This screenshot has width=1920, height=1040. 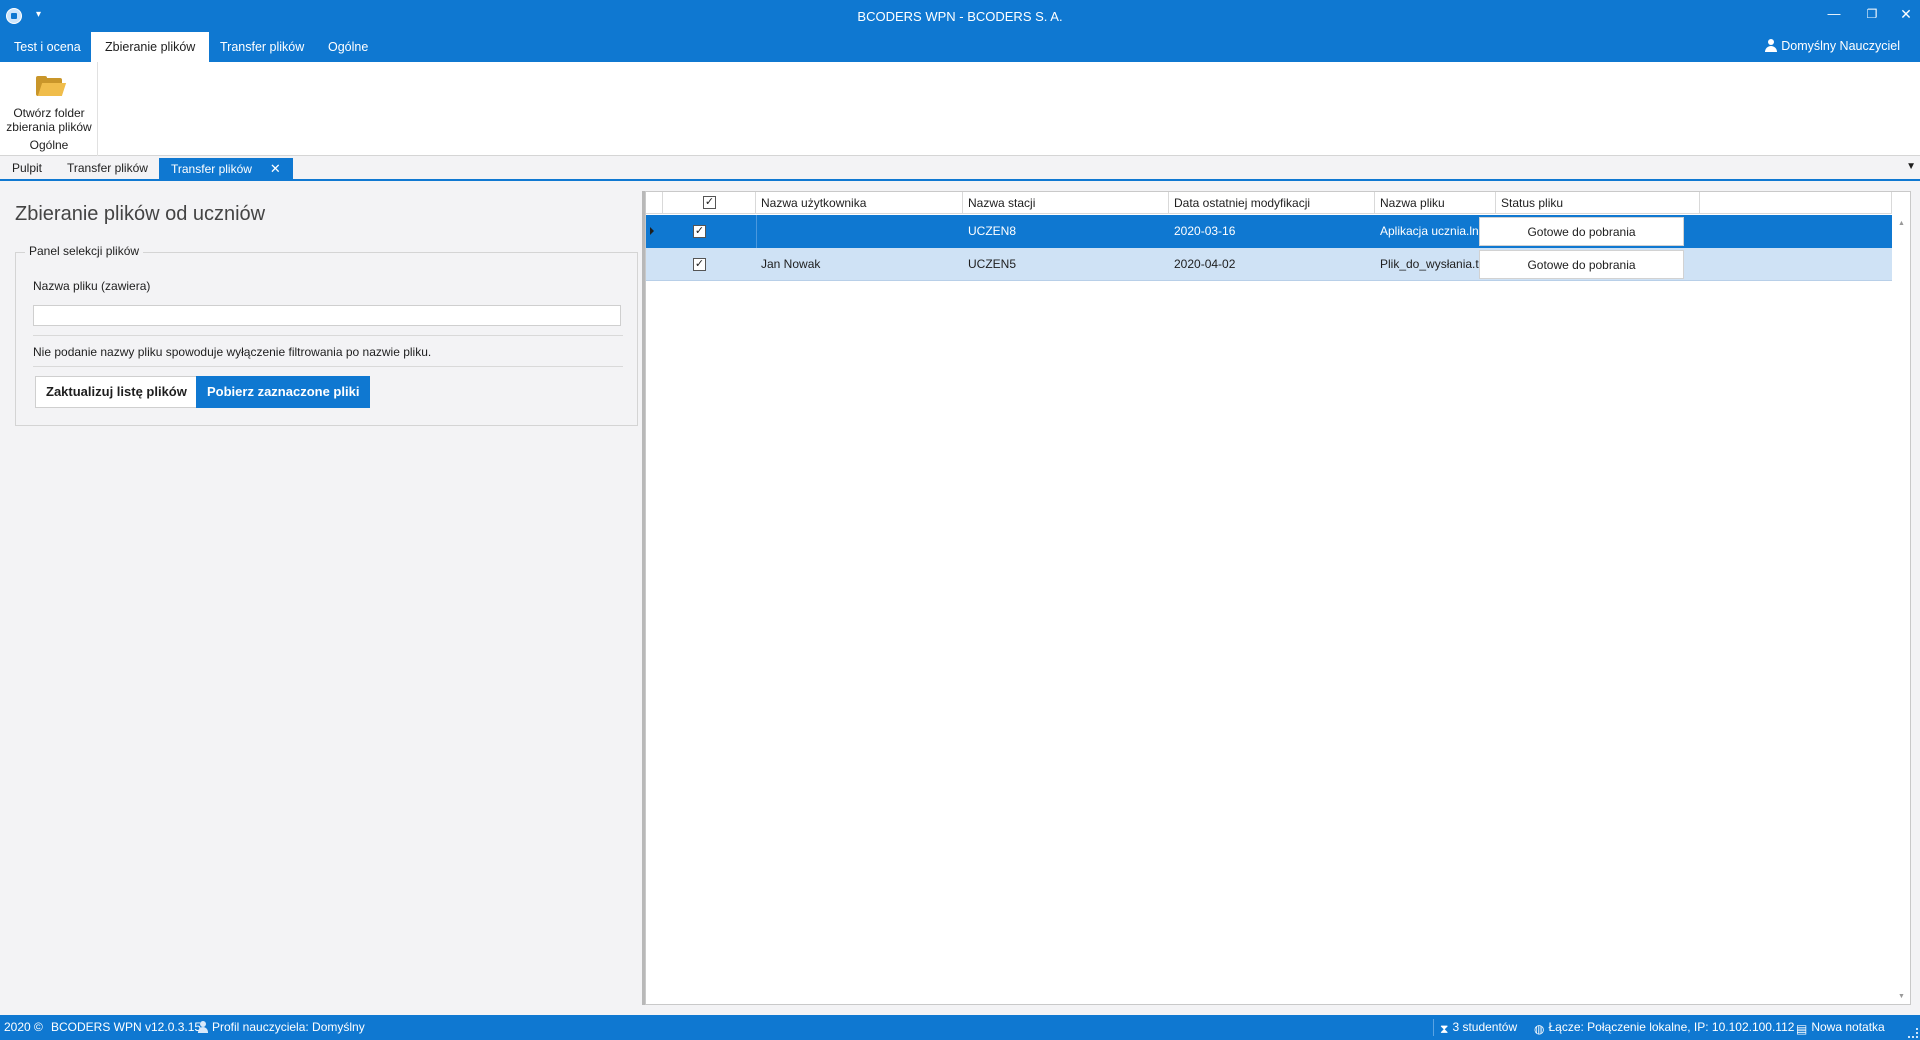 What do you see at coordinates (150, 47) in the screenshot?
I see `tab-zbieranie-plikow: Zbieranie plików` at bounding box center [150, 47].